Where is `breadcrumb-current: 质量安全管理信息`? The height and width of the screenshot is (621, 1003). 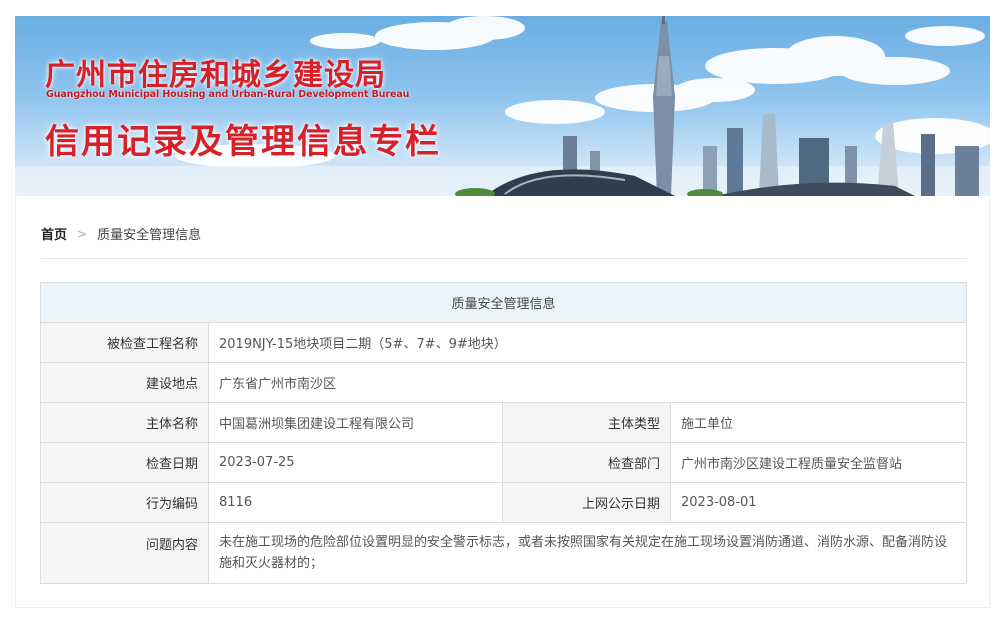 breadcrumb-current: 质量安全管理信息 is located at coordinates (149, 235).